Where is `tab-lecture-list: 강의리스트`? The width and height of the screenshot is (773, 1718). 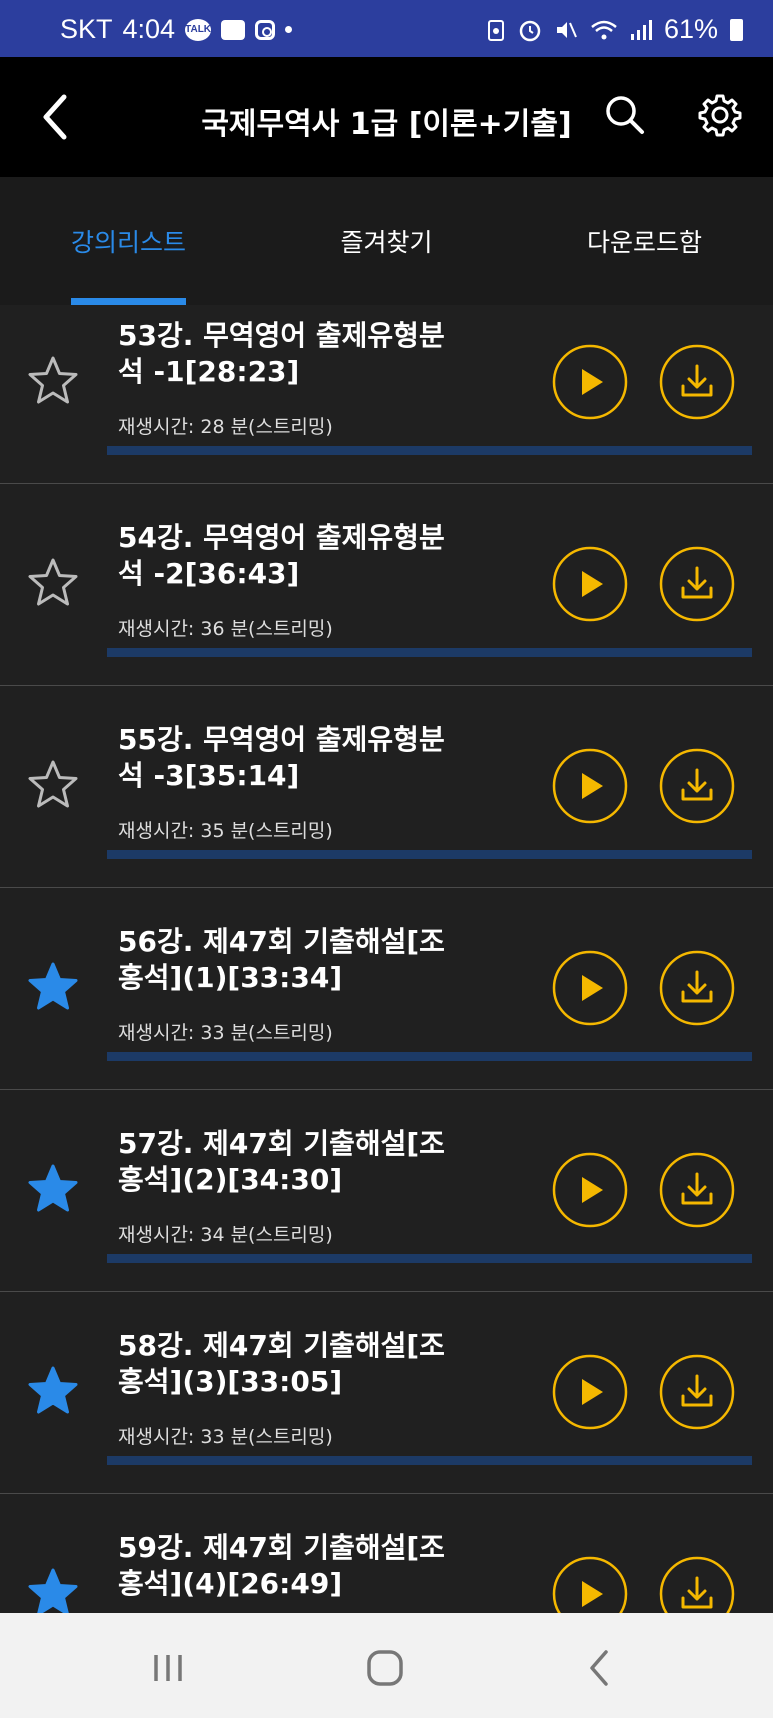
tab-lecture-list: 강의리스트 is located at coordinates (128, 241).